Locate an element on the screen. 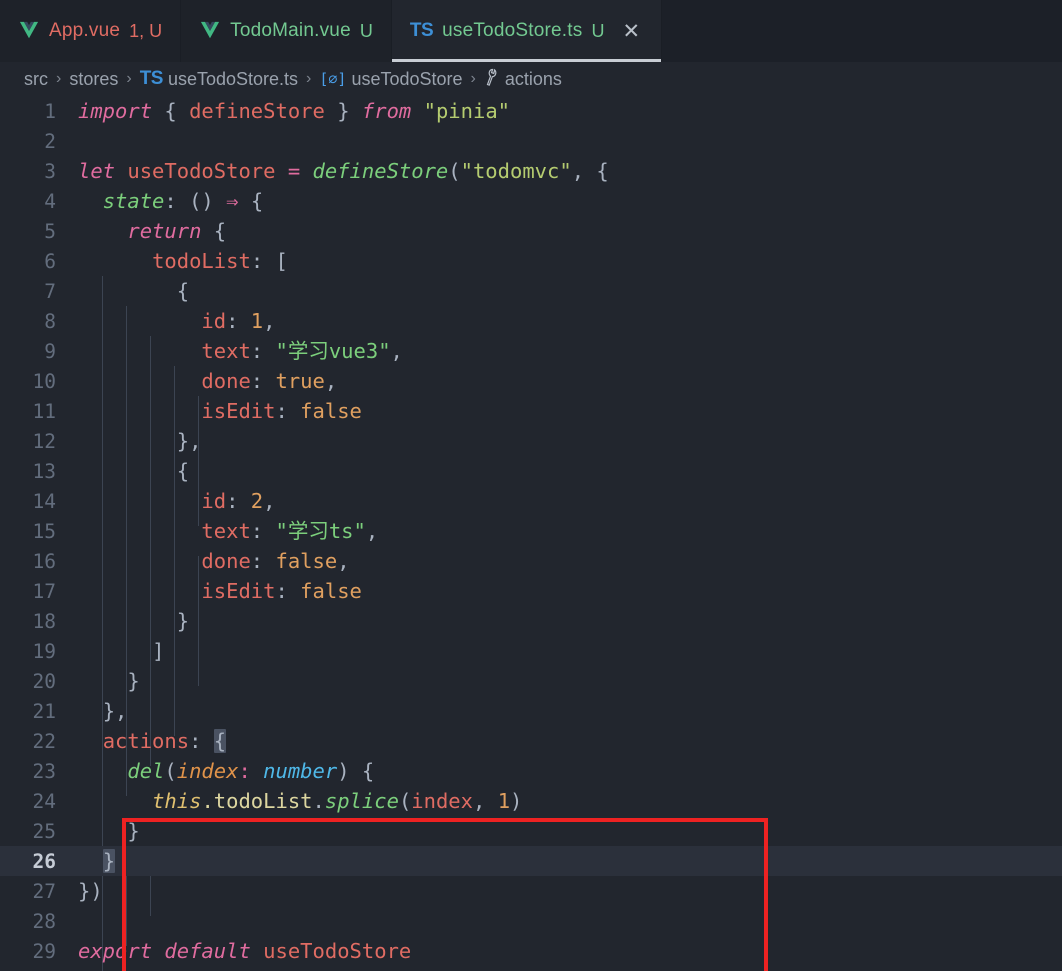 This screenshot has height=971, width=1062. breadcrumb-item-stores: stores is located at coordinates (93, 79).